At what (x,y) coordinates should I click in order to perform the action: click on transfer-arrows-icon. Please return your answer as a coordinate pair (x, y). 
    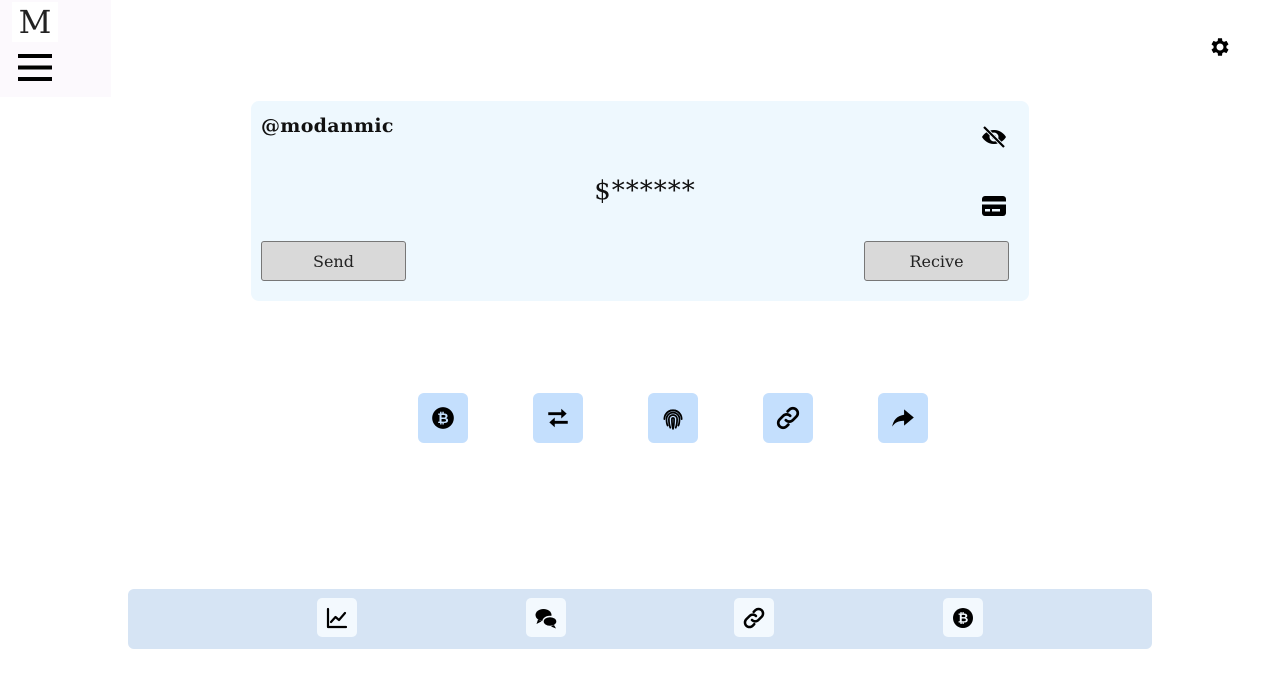
    Looking at the image, I should click on (558, 418).